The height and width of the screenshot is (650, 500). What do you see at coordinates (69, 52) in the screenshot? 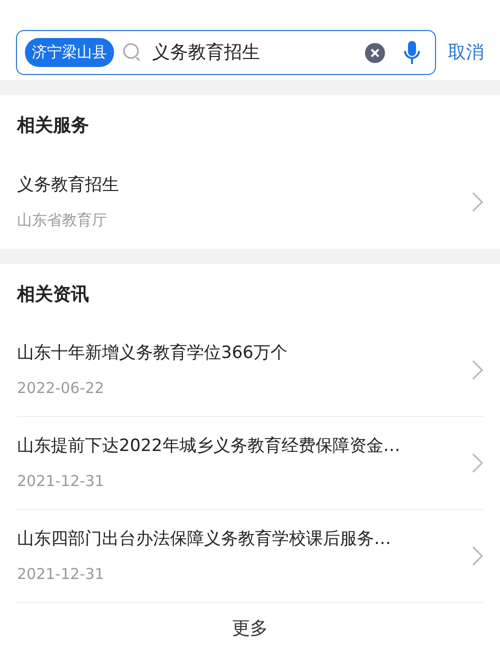
I see `region-tag: 济宁梁山县` at bounding box center [69, 52].